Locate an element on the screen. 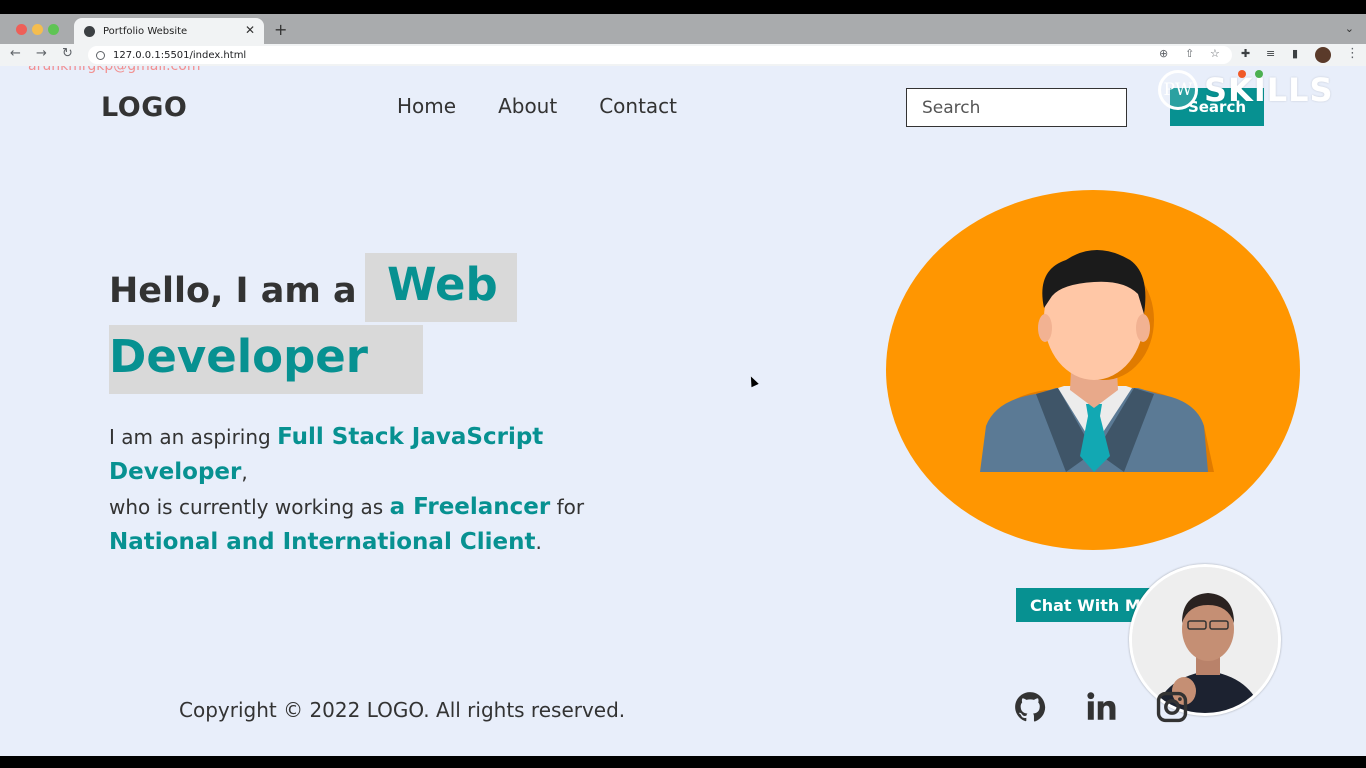  nav-contact-link: Contact is located at coordinates (638, 106).